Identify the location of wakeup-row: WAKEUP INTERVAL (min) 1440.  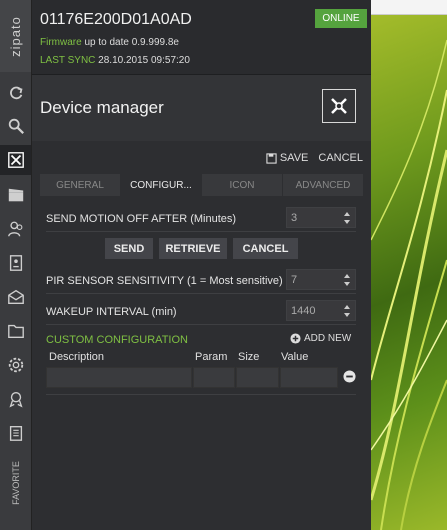
(201, 312).